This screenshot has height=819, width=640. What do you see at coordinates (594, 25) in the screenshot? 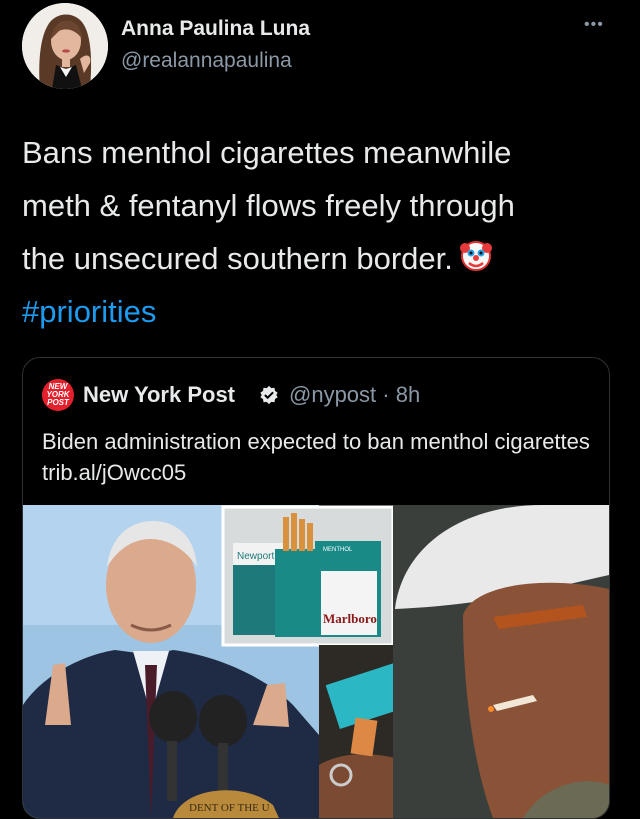
I see `more-options-icon: •••` at bounding box center [594, 25].